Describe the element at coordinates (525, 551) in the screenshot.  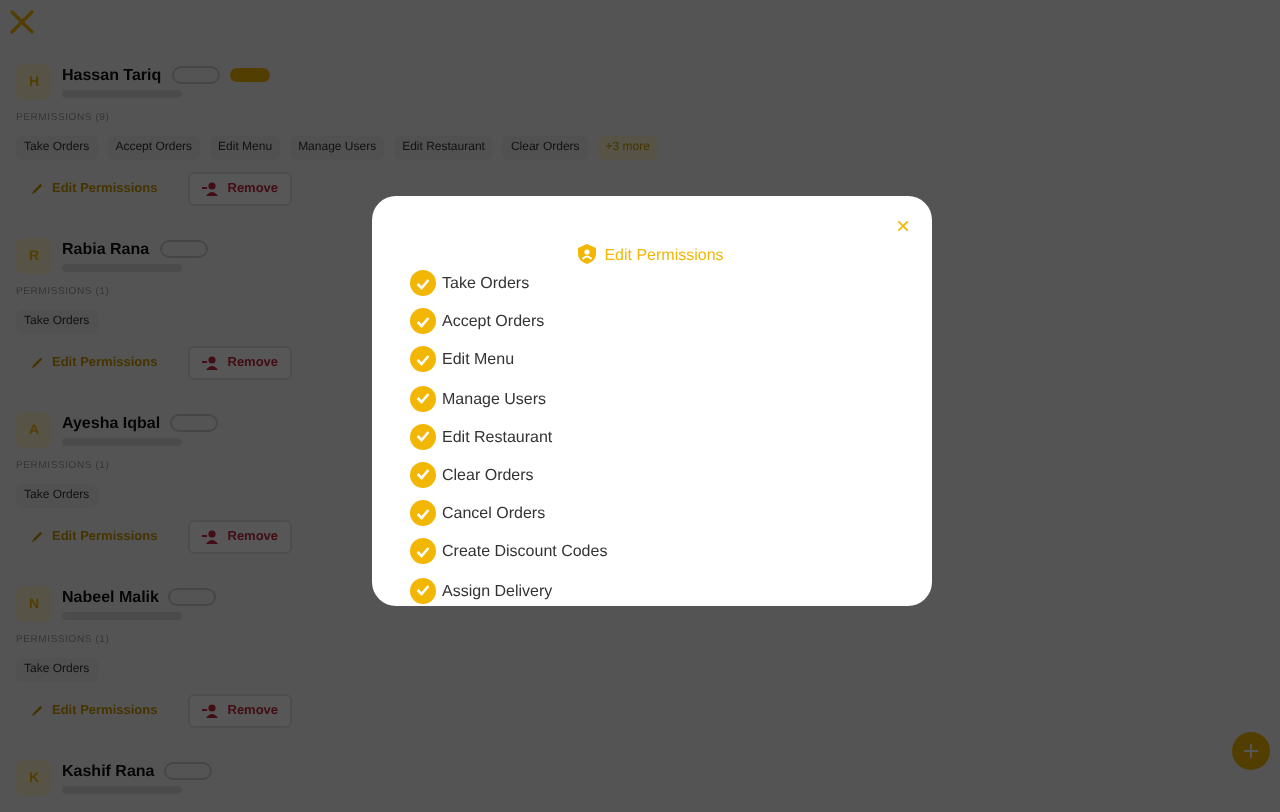
I see `permission-option: Create Discount Codes` at that location.